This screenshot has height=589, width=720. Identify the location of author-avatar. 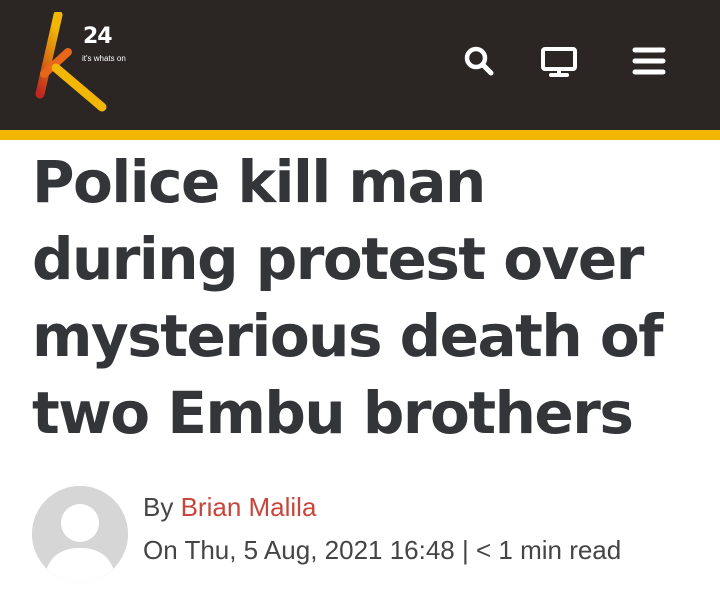
(80, 534).